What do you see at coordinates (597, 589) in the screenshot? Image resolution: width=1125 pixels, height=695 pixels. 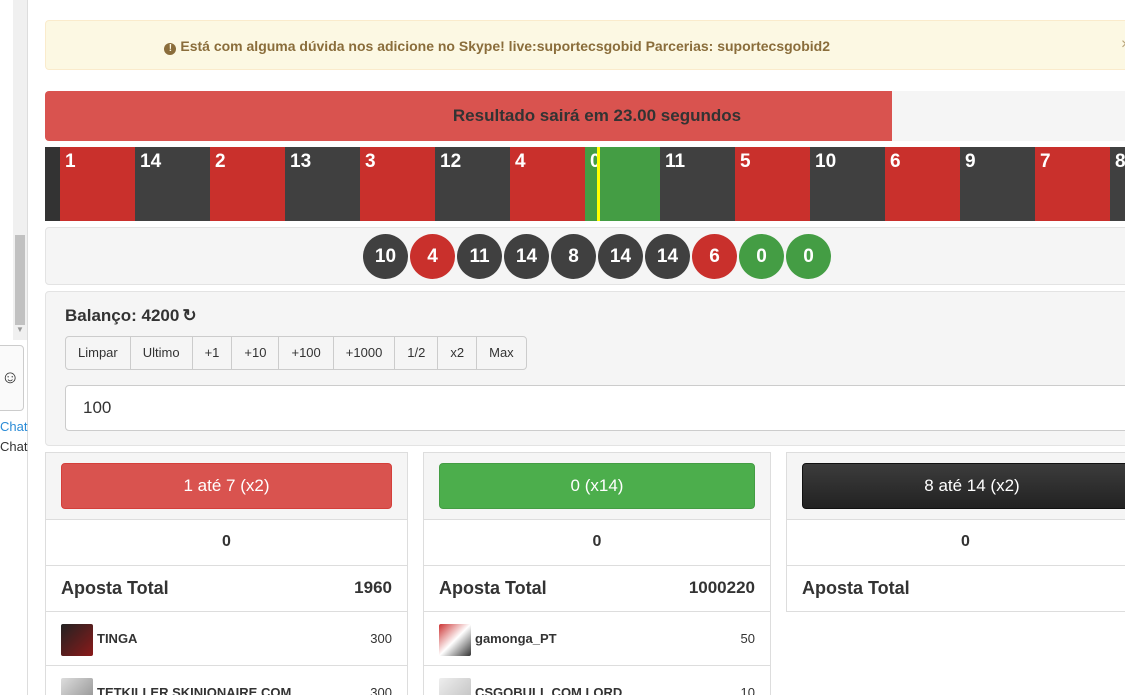 I see `total-bet-row: Aposta Total 1000220` at bounding box center [597, 589].